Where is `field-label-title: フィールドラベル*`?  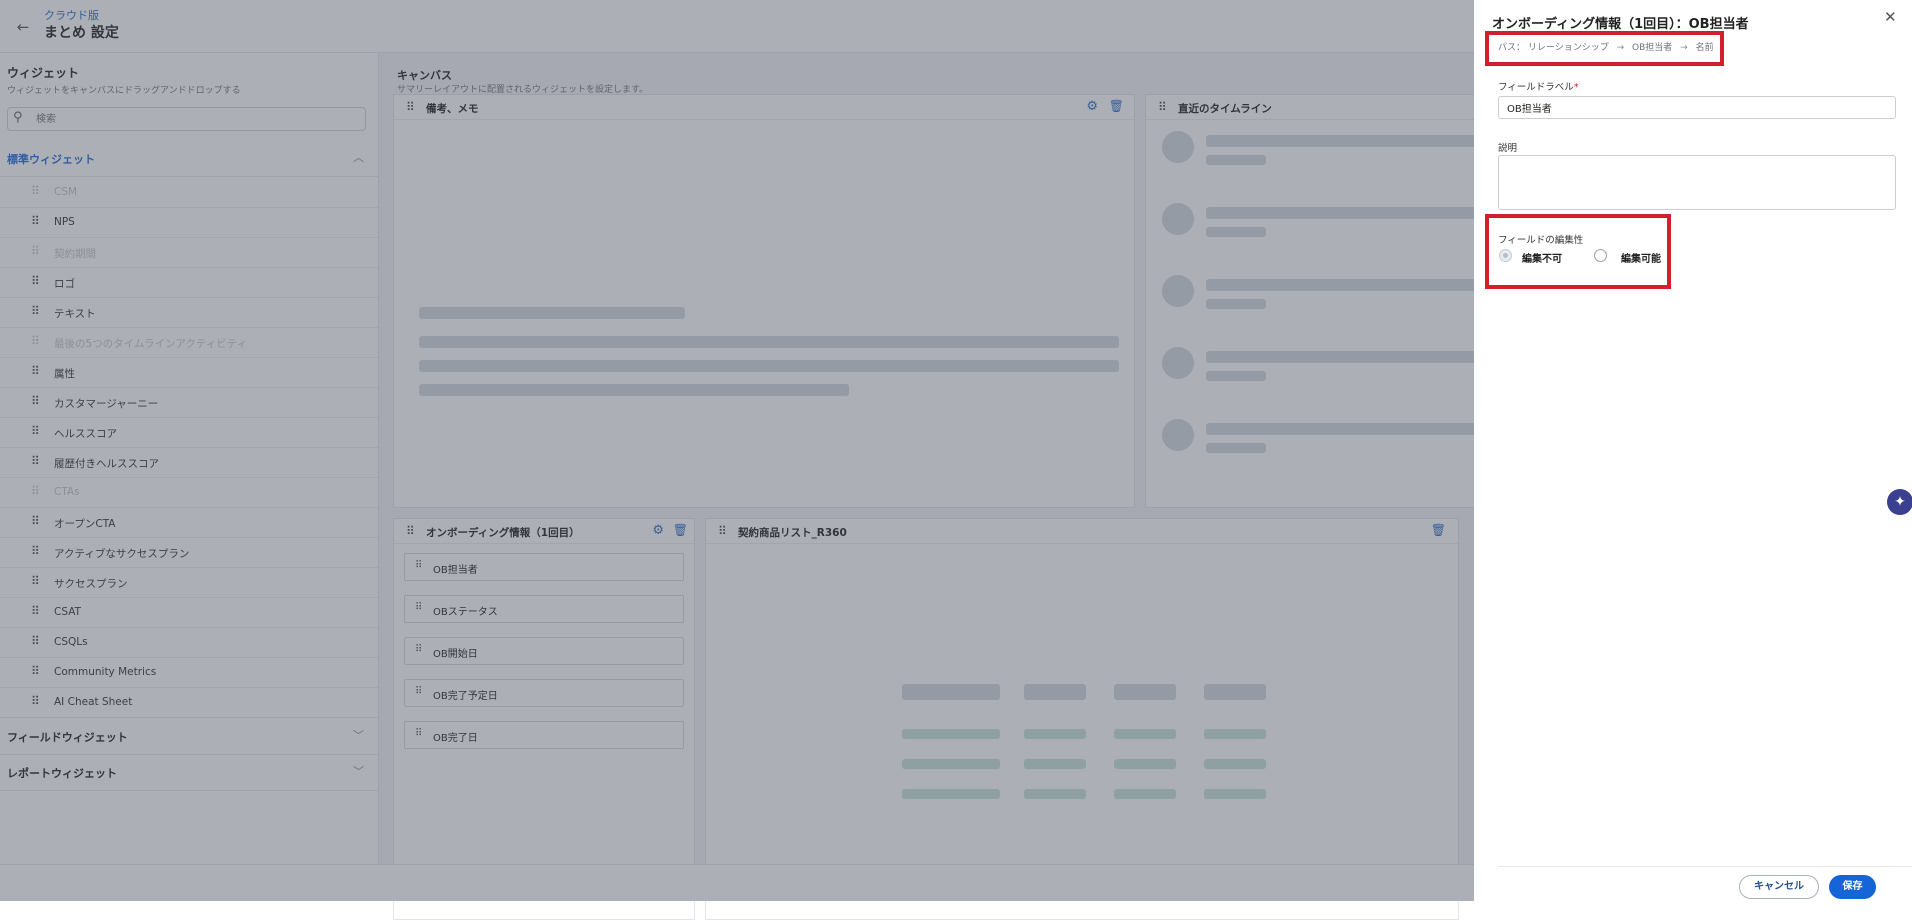
field-label-title: フィールドラベル* is located at coordinates (1538, 86).